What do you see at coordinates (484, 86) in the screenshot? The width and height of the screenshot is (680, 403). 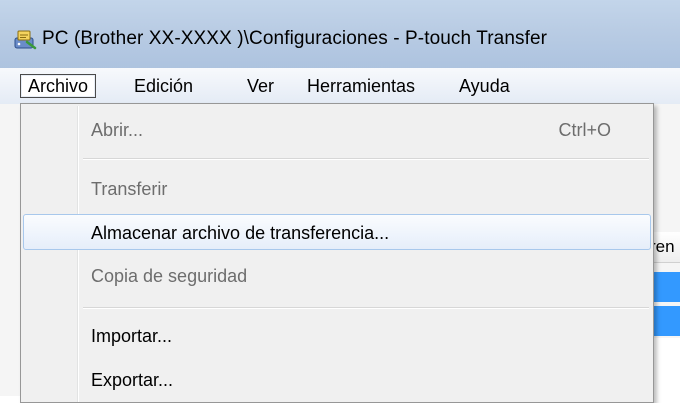 I see `menu-ayuda: Ayuda` at bounding box center [484, 86].